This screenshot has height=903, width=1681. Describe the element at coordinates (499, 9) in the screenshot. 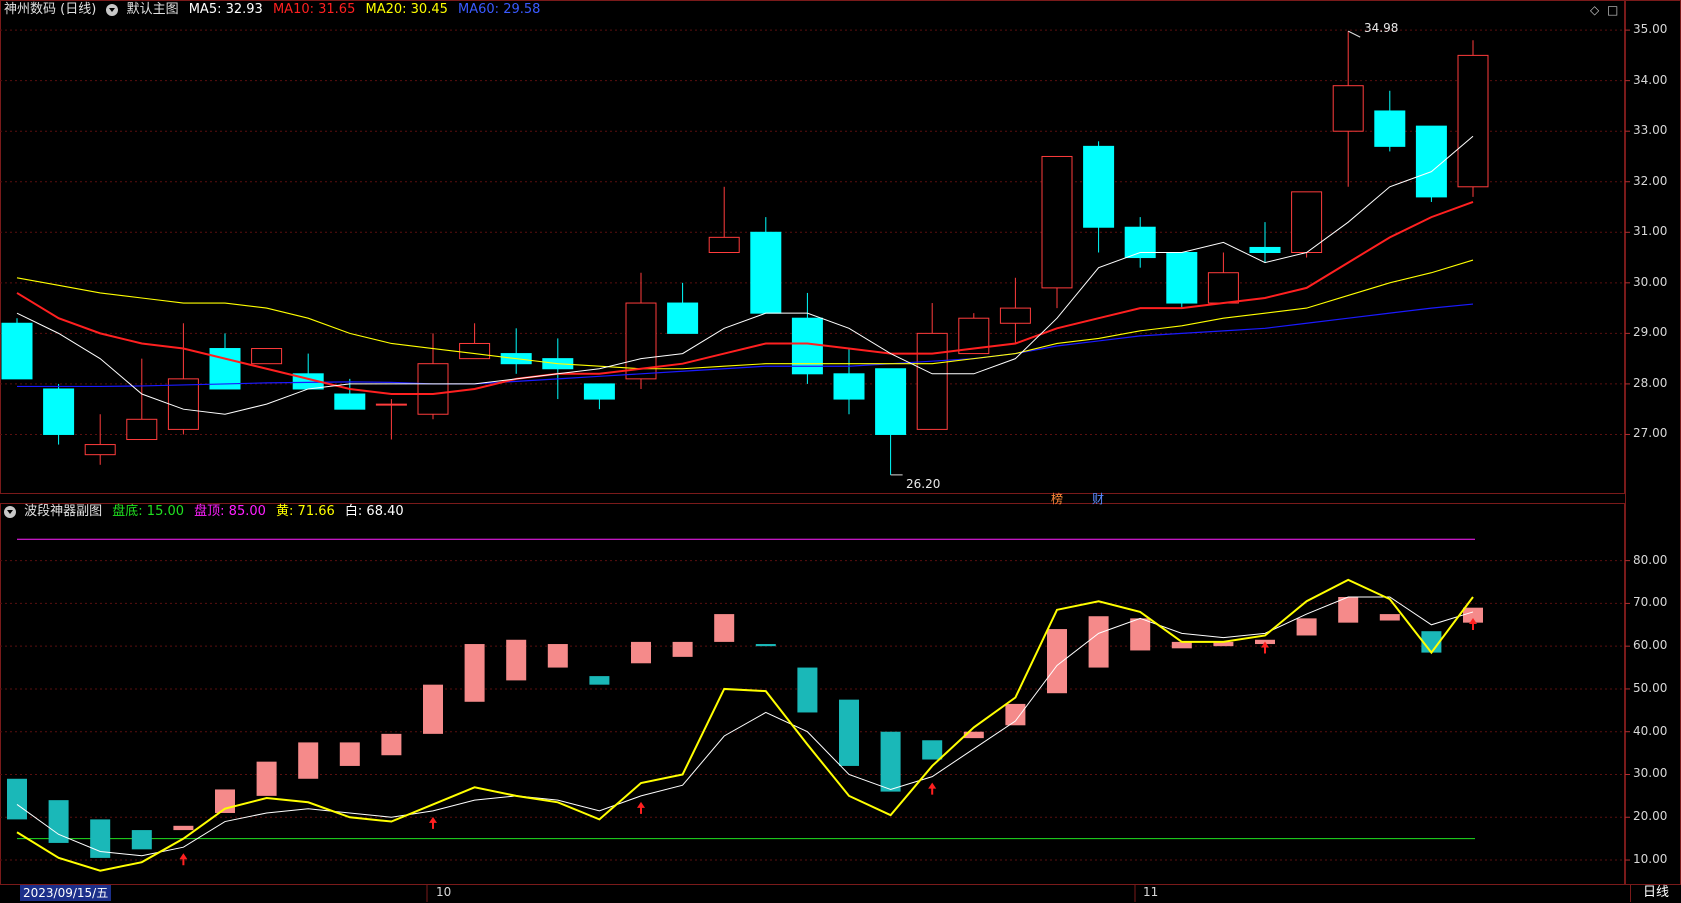

I see `ma60-label: MA60: 29.58` at that location.